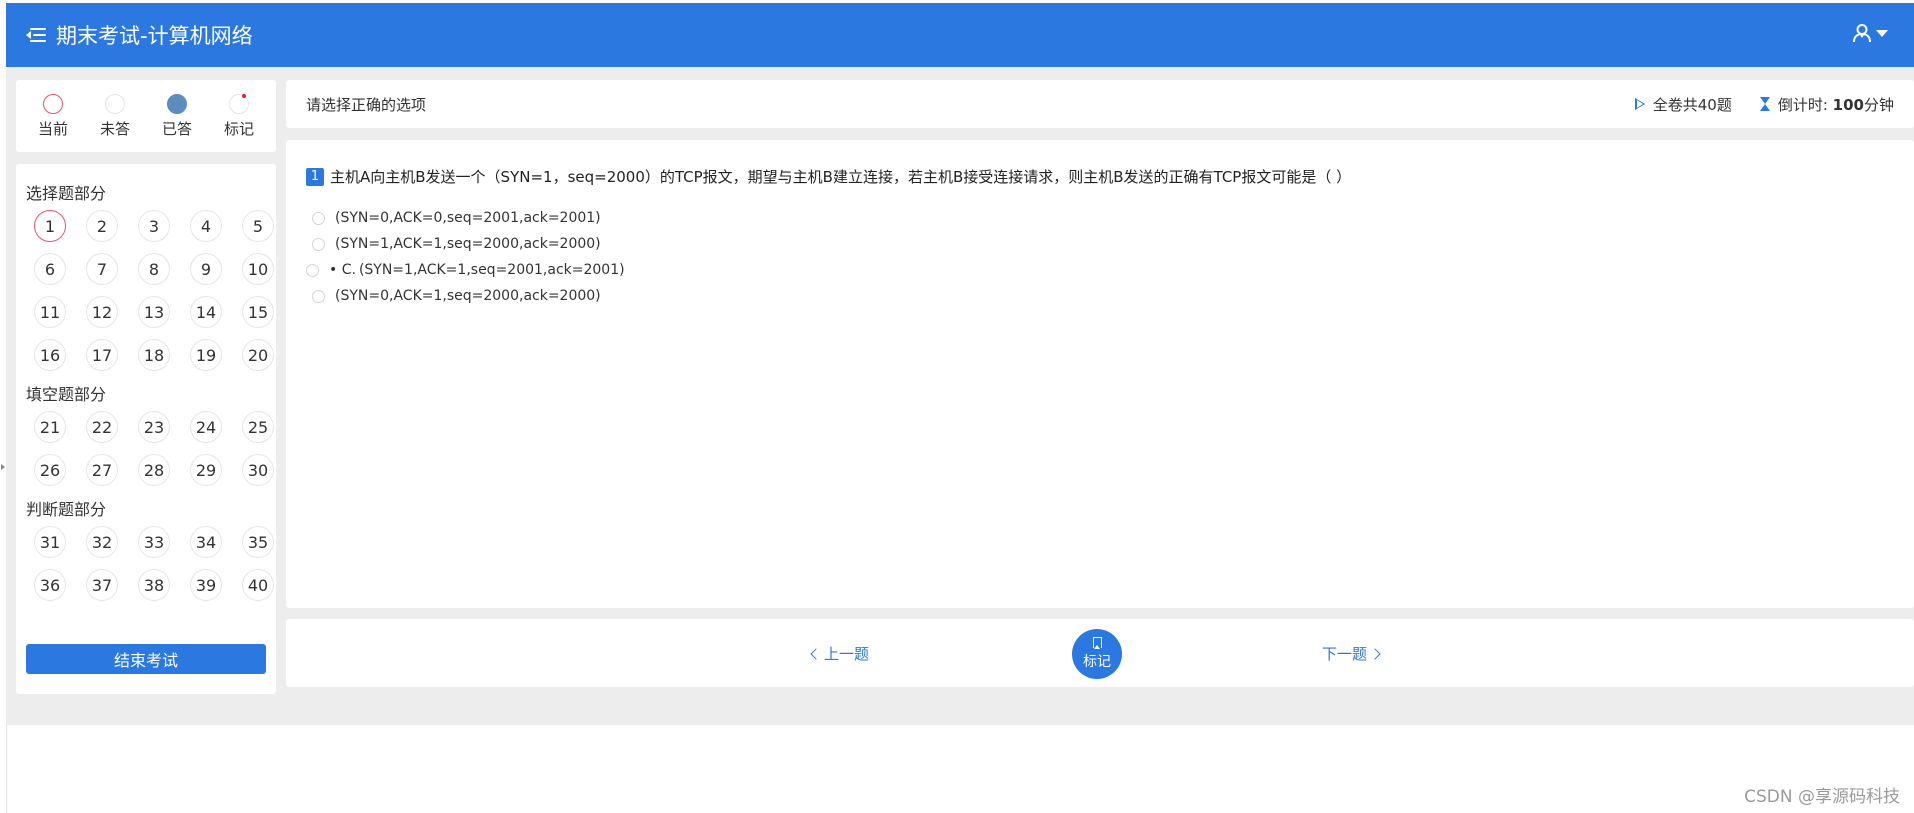 This screenshot has height=813, width=1914. I want to click on question-number-button: 4, so click(206, 226).